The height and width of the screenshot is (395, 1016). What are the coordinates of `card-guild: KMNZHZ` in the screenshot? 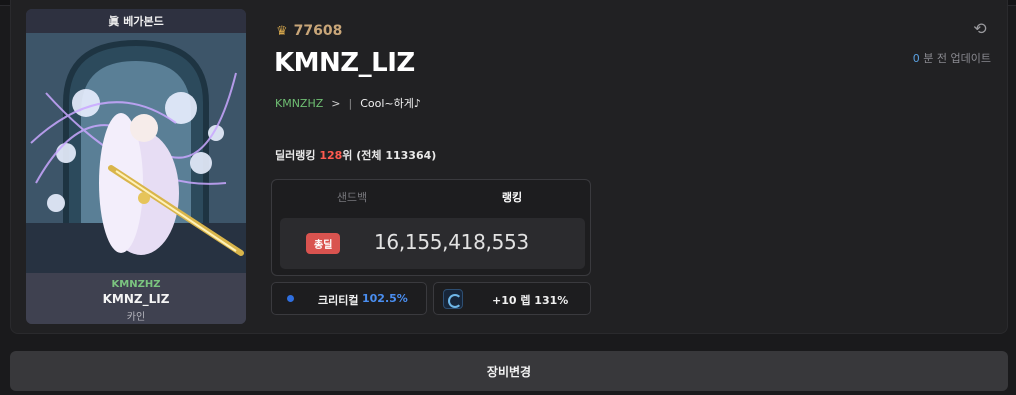 It's located at (136, 284).